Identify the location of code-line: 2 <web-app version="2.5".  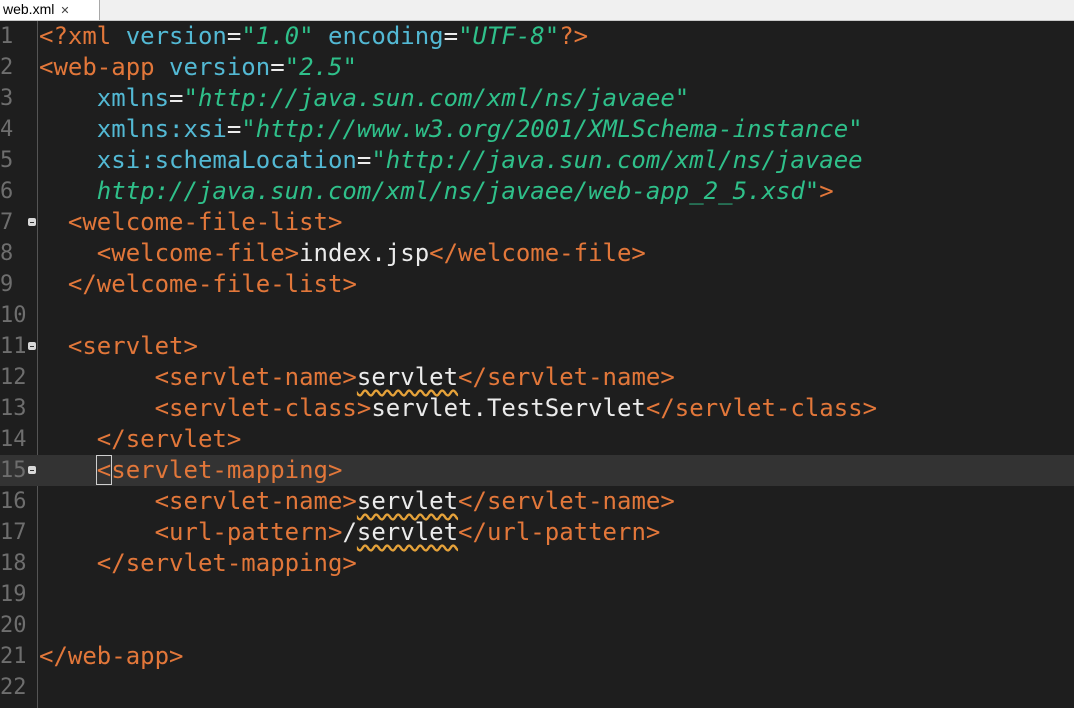
(537, 67).